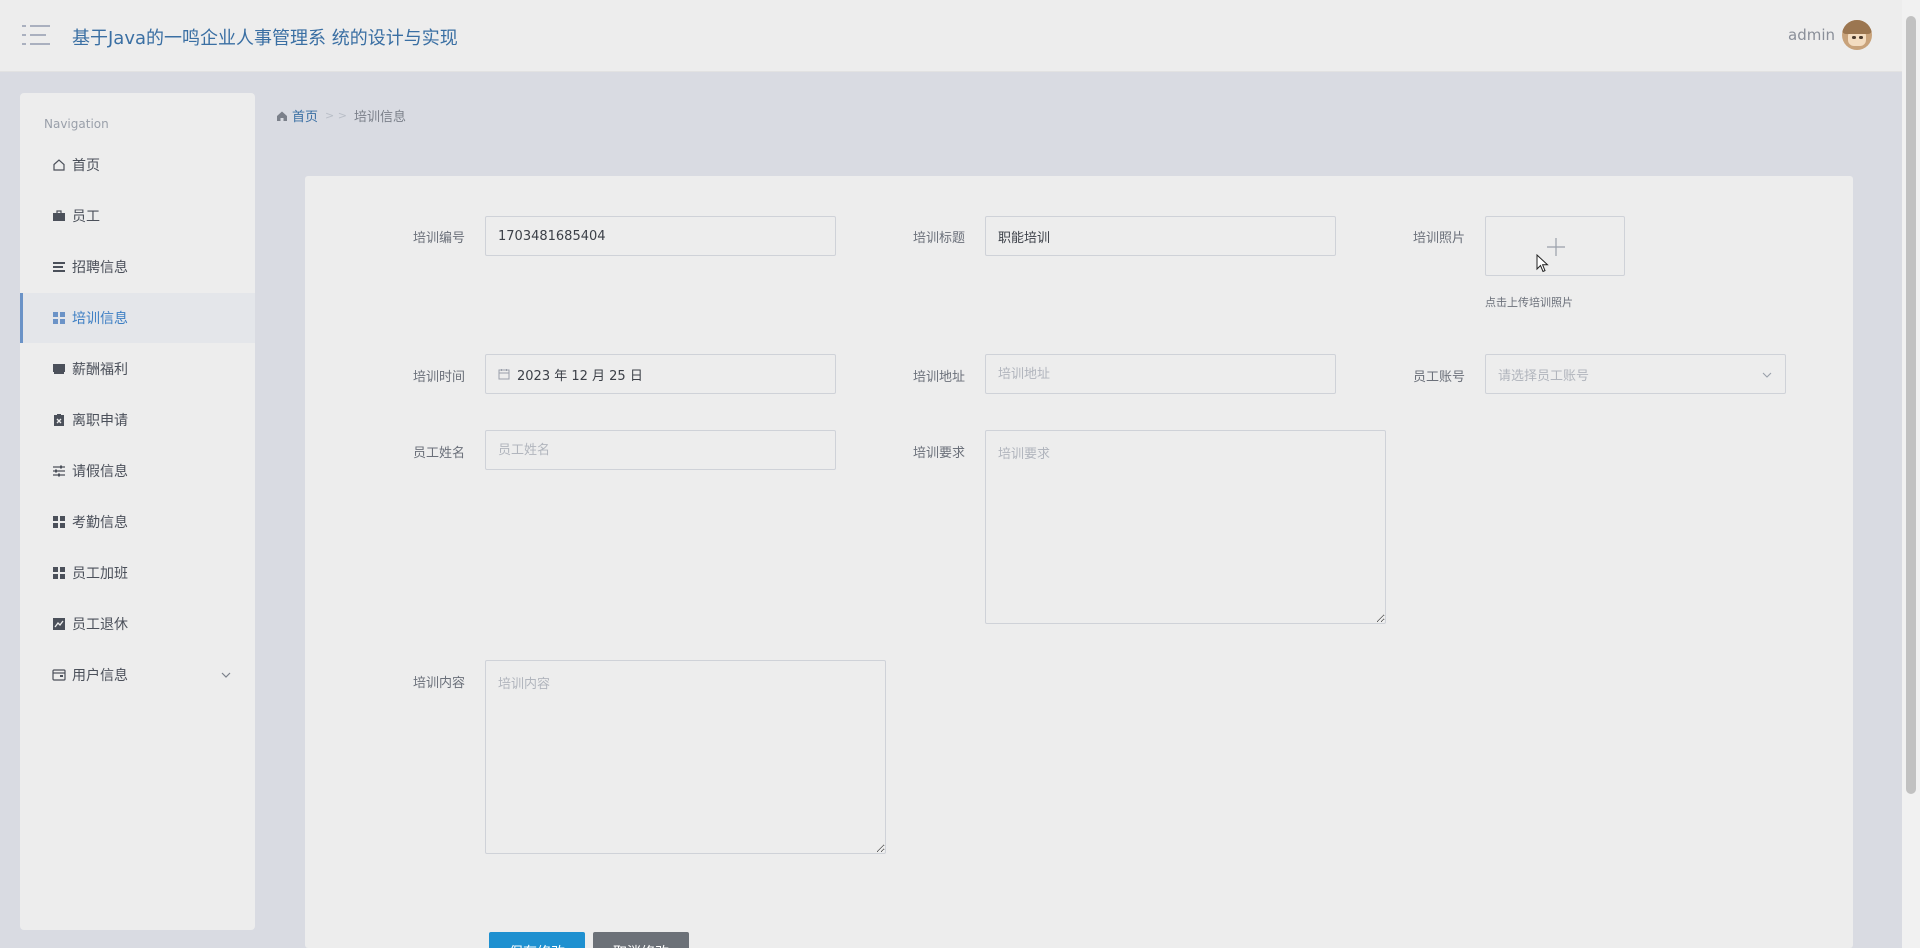 The height and width of the screenshot is (948, 1920). I want to click on training-title-input, so click(1160, 236).